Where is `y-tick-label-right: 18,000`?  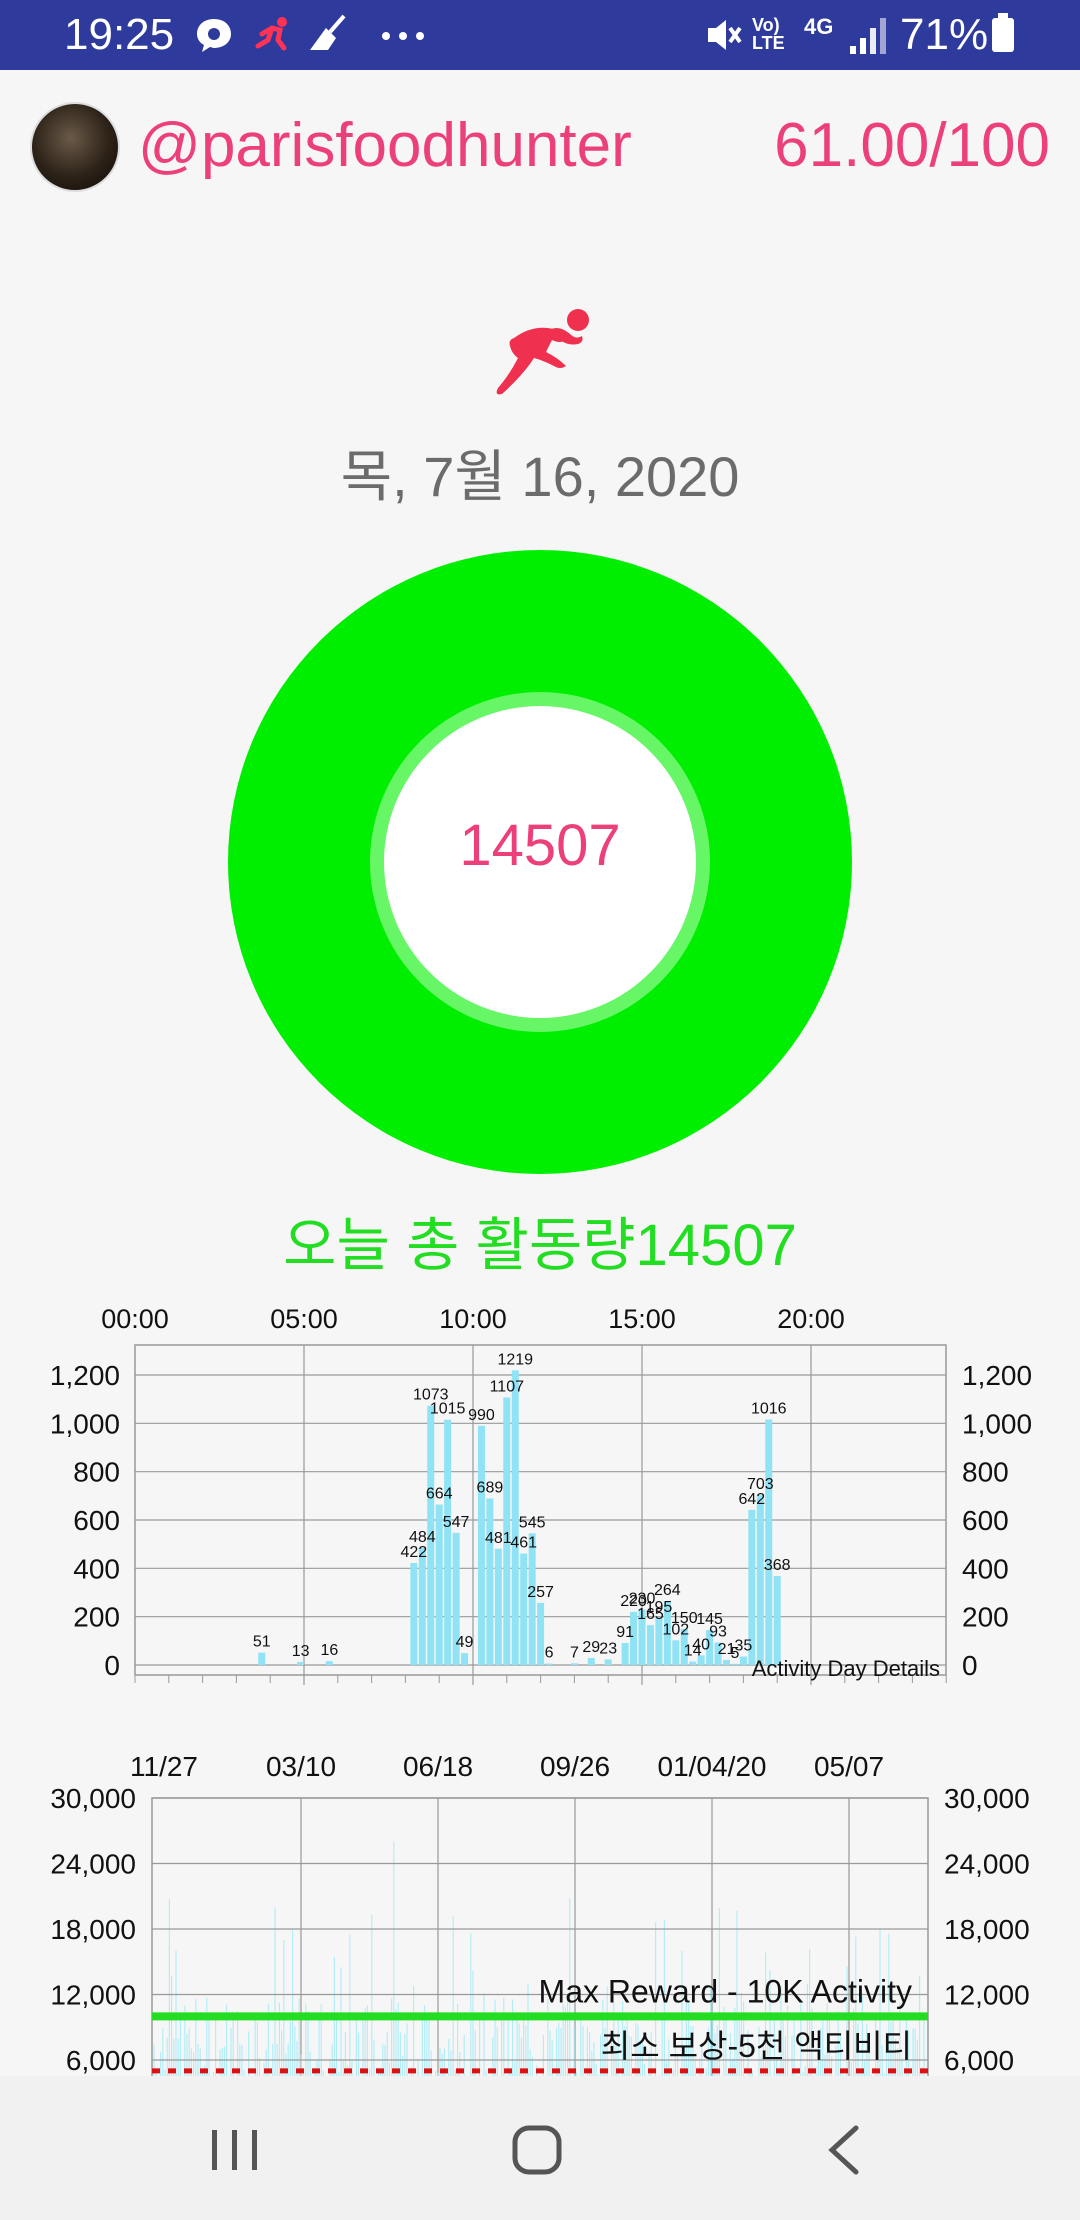 y-tick-label-right: 18,000 is located at coordinates (987, 1929).